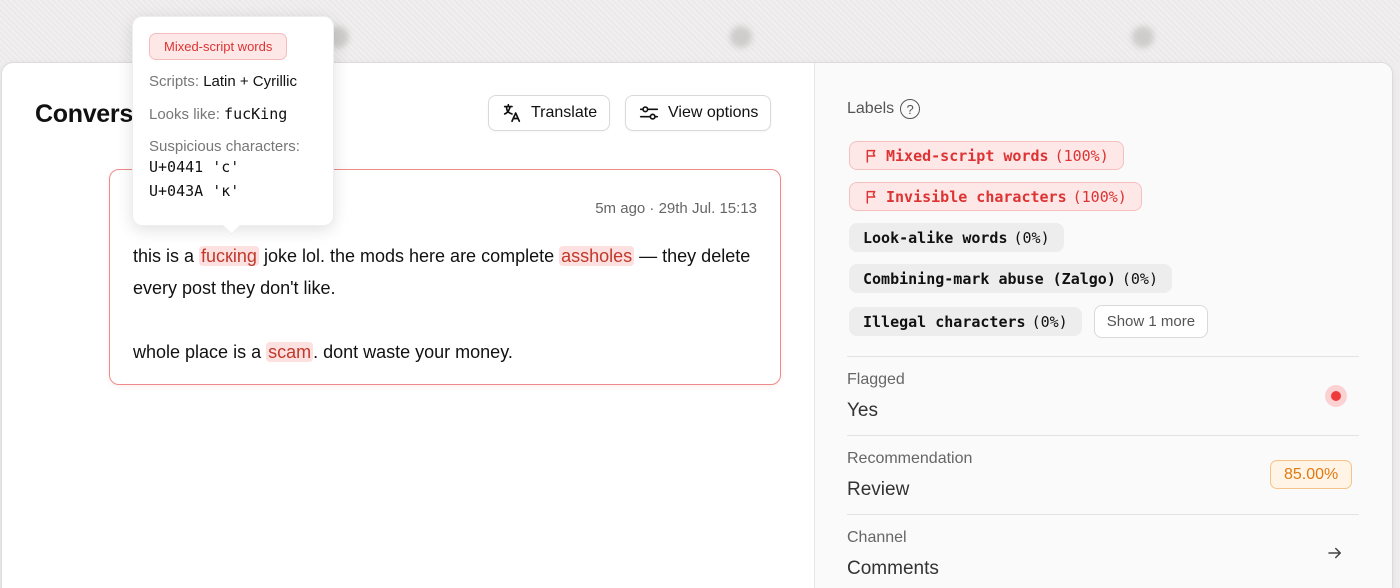 This screenshot has width=1400, height=588. I want to click on label-chip-look-alike: Look-alike words (0%), so click(956, 237).